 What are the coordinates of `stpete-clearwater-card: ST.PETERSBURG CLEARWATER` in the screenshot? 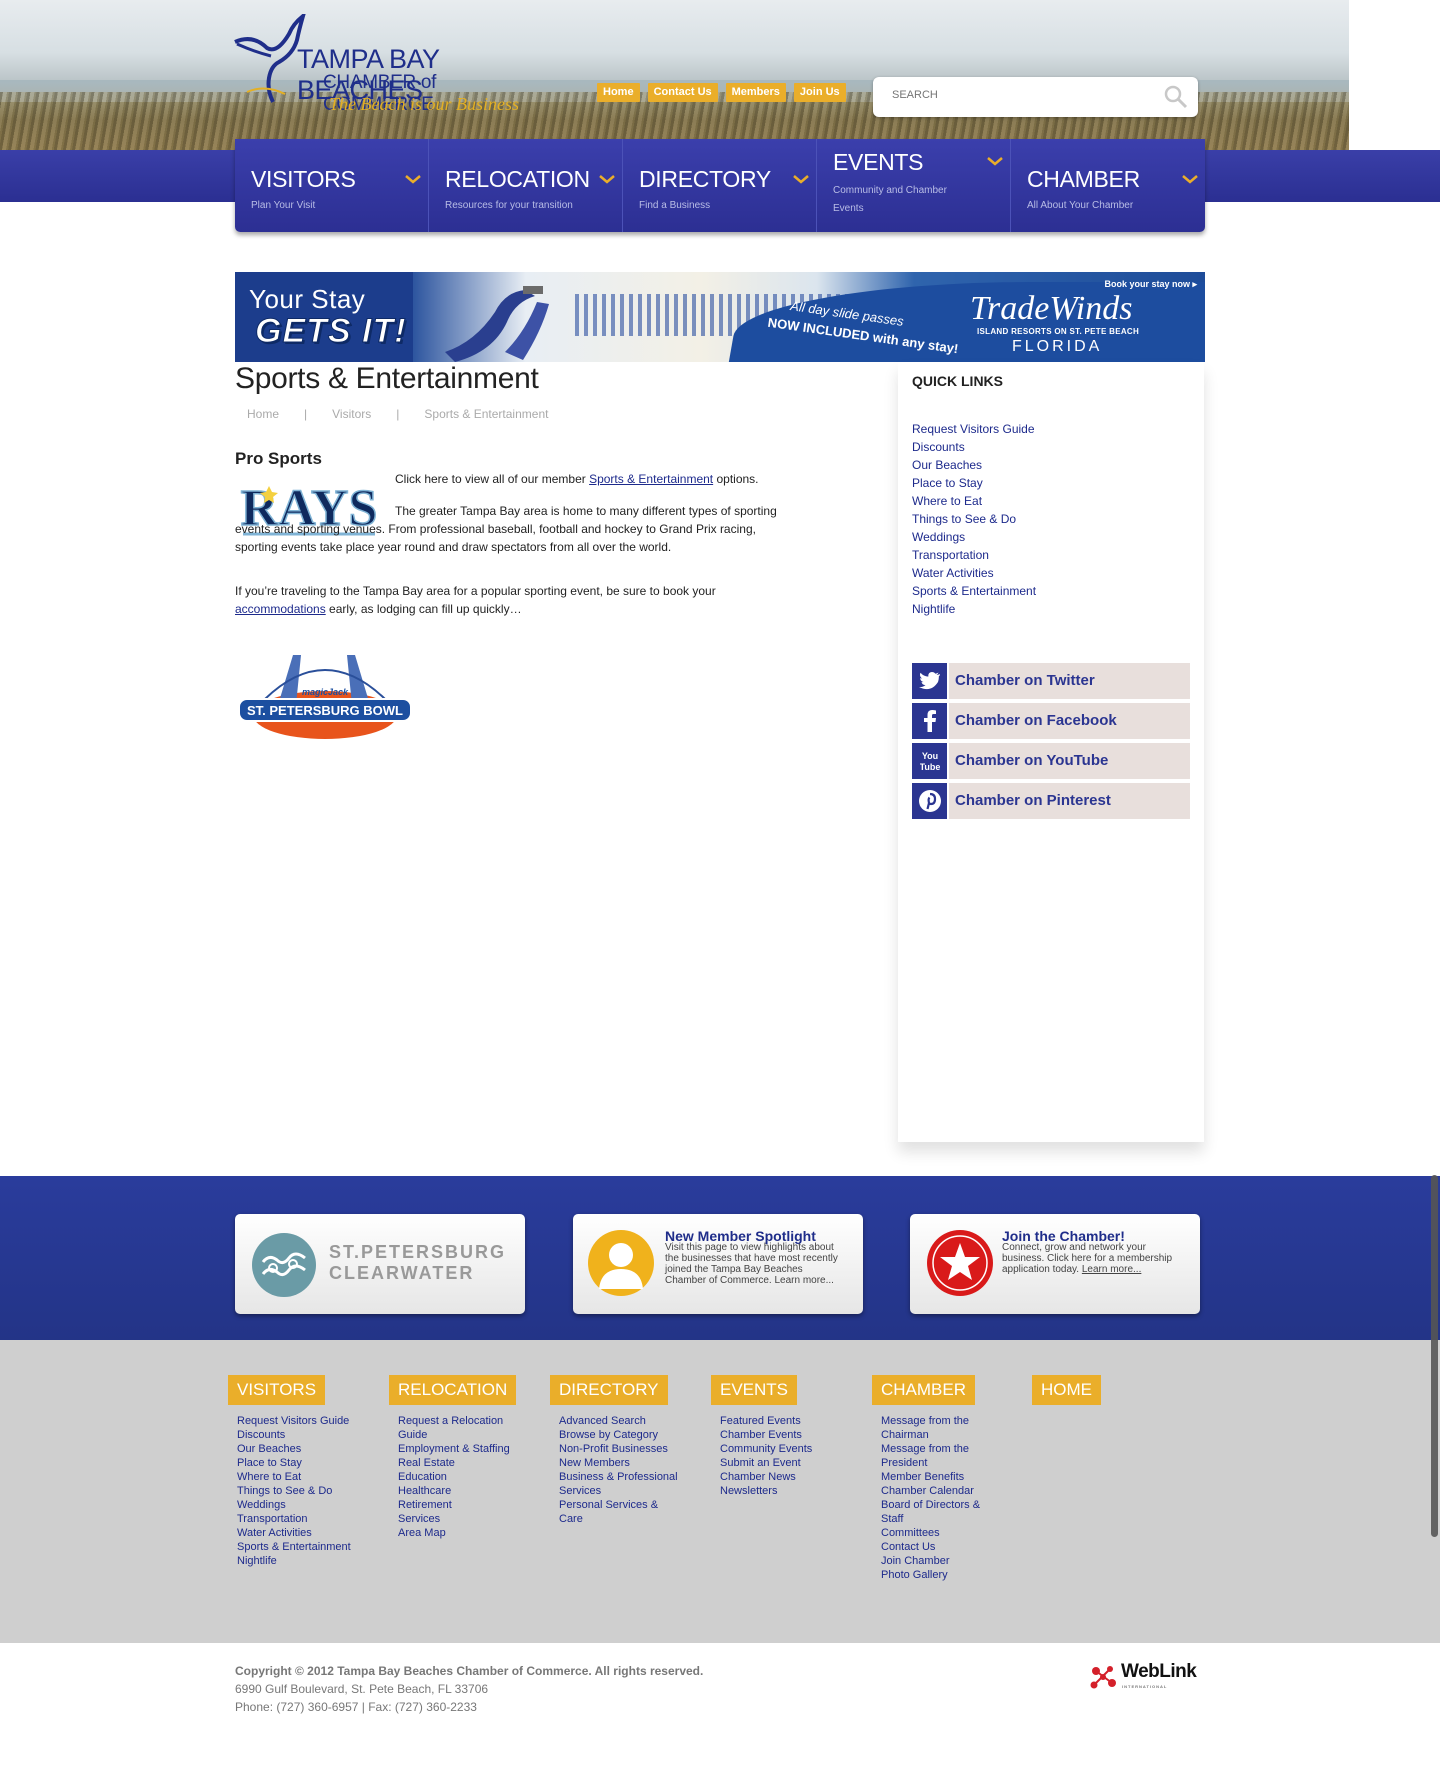 It's located at (380, 1264).